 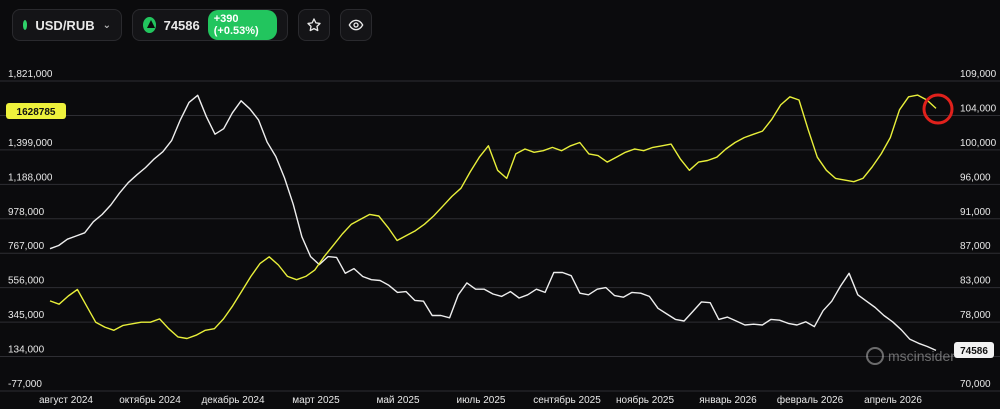 I want to click on left-tick-label: 978,000, so click(x=26, y=212).